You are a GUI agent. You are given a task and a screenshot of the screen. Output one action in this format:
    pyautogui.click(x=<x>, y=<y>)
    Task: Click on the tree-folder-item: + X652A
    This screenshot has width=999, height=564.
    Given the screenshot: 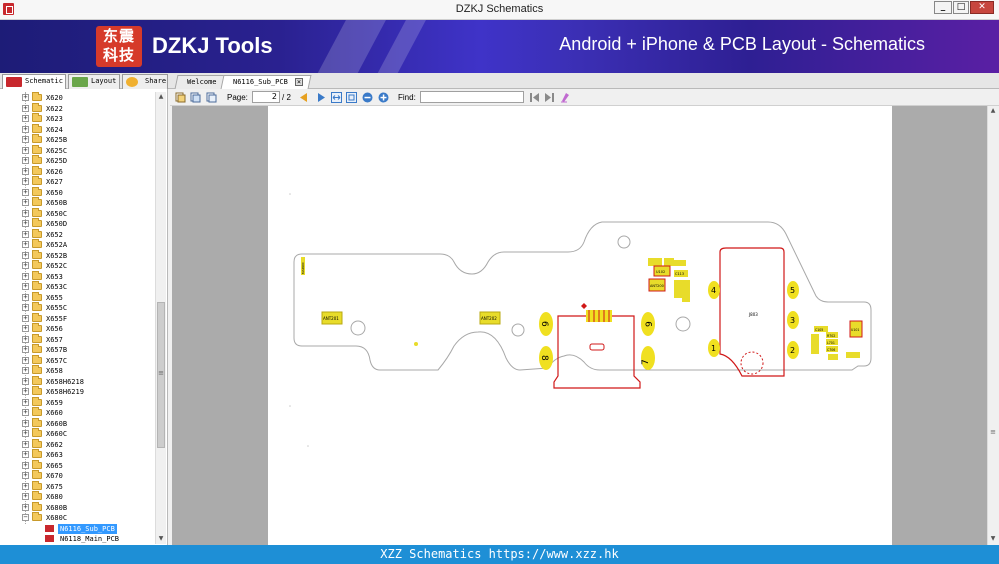 What is the action you would take?
    pyautogui.click(x=77, y=245)
    